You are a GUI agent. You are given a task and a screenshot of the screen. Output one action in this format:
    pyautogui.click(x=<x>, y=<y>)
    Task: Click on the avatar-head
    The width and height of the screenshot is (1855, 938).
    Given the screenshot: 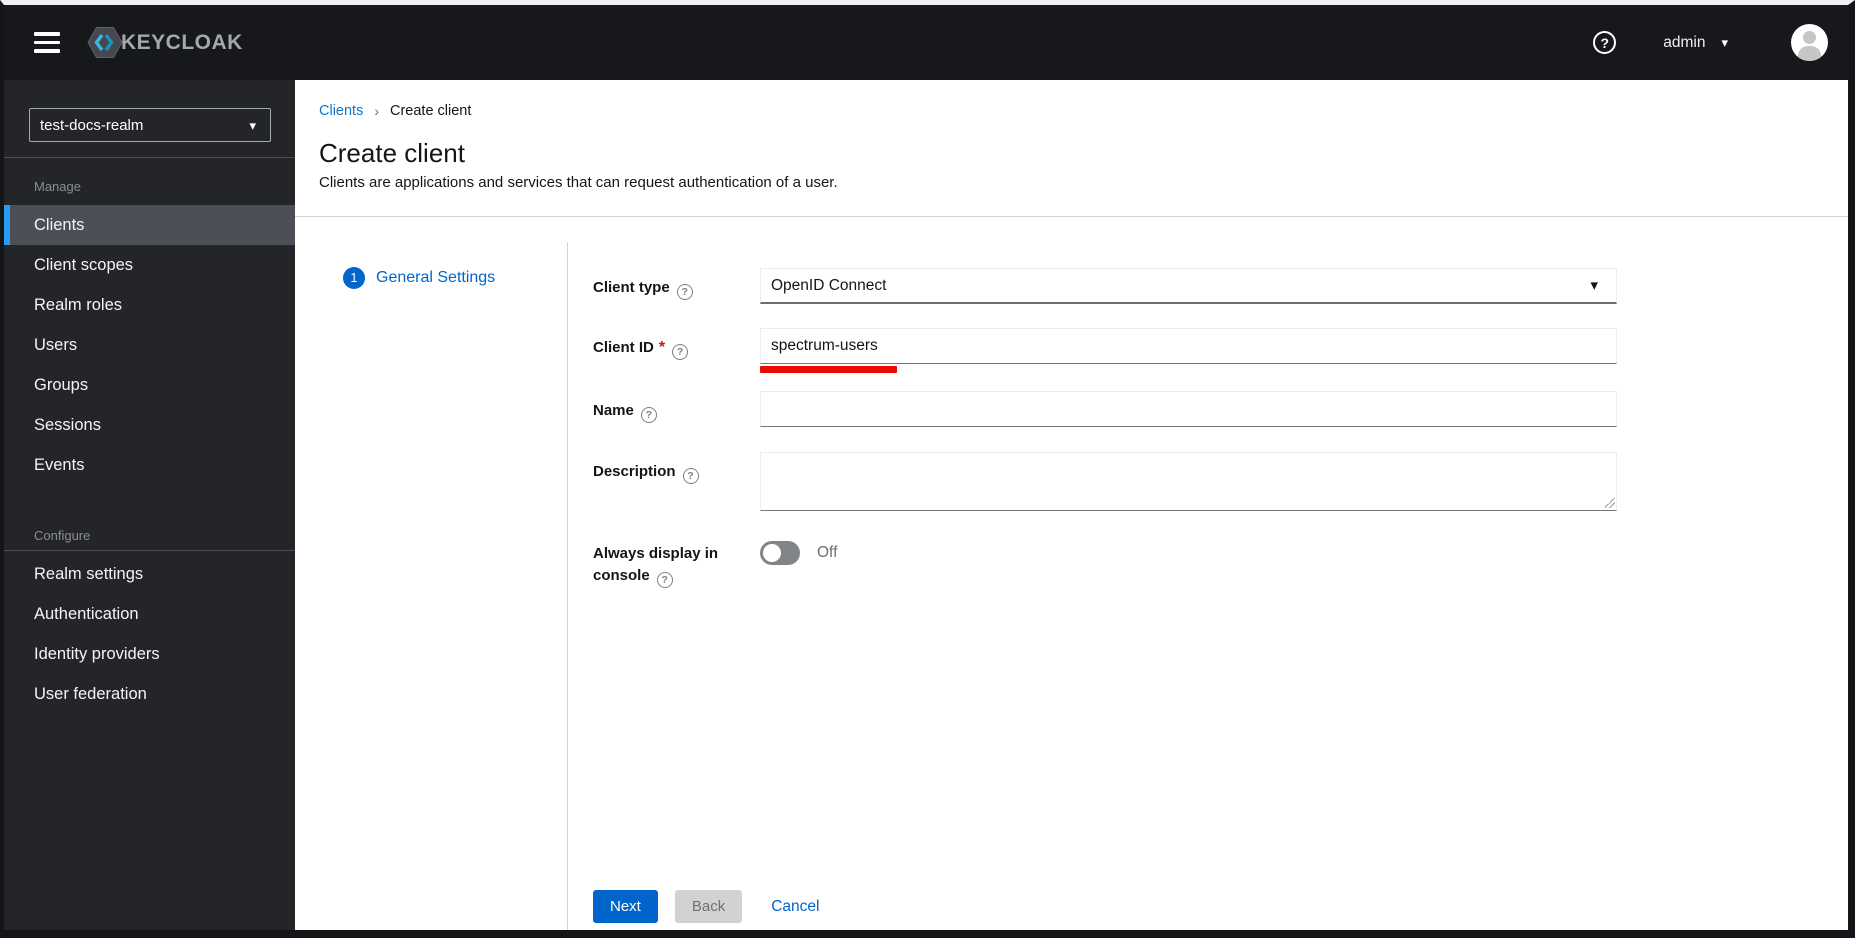 What is the action you would take?
    pyautogui.click(x=1809, y=37)
    